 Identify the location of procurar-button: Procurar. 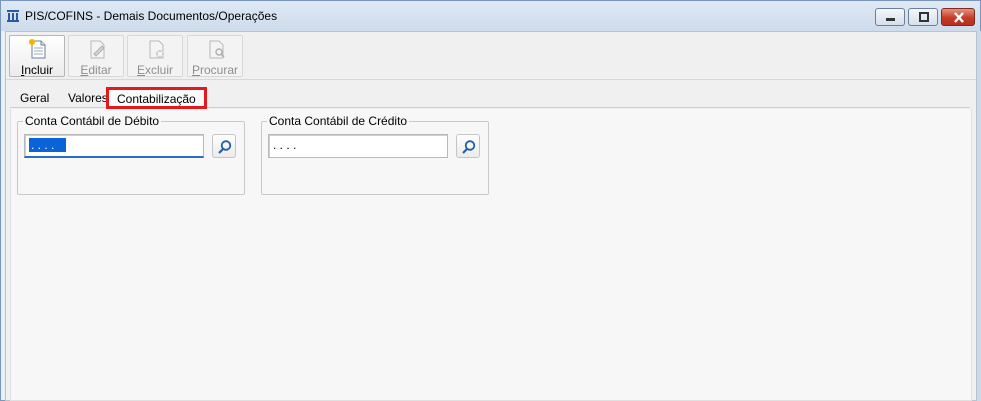
(215, 56).